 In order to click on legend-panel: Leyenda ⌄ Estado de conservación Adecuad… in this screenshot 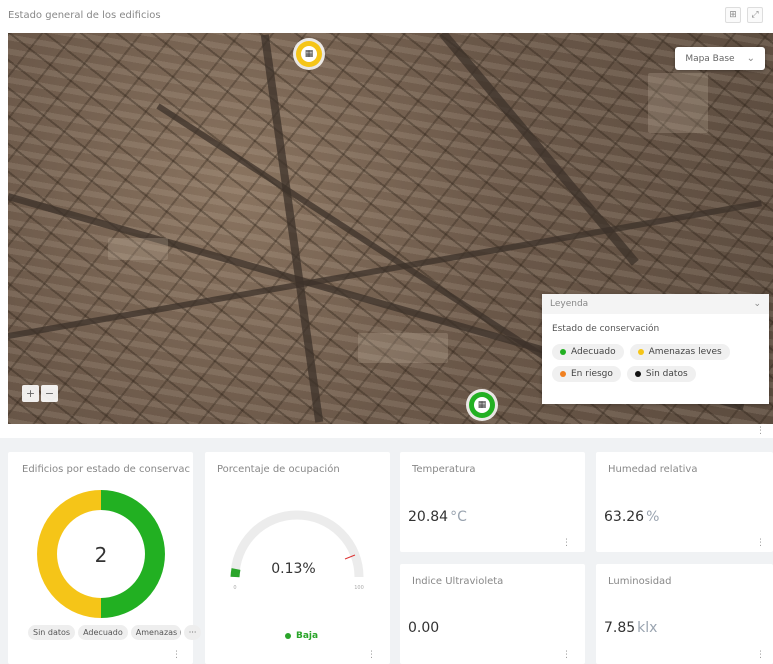, I will do `click(655, 349)`.